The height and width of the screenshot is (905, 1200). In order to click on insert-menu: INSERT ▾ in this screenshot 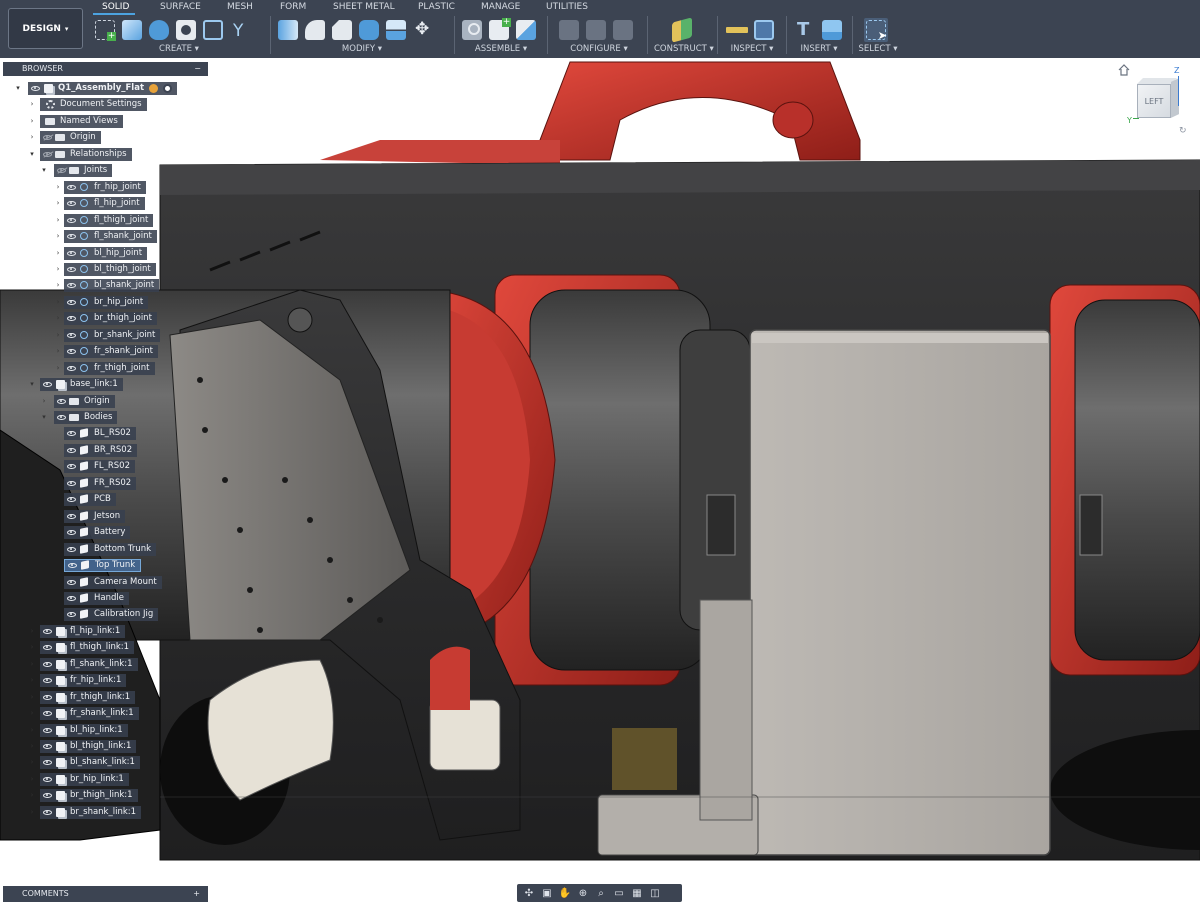, I will do `click(819, 49)`.